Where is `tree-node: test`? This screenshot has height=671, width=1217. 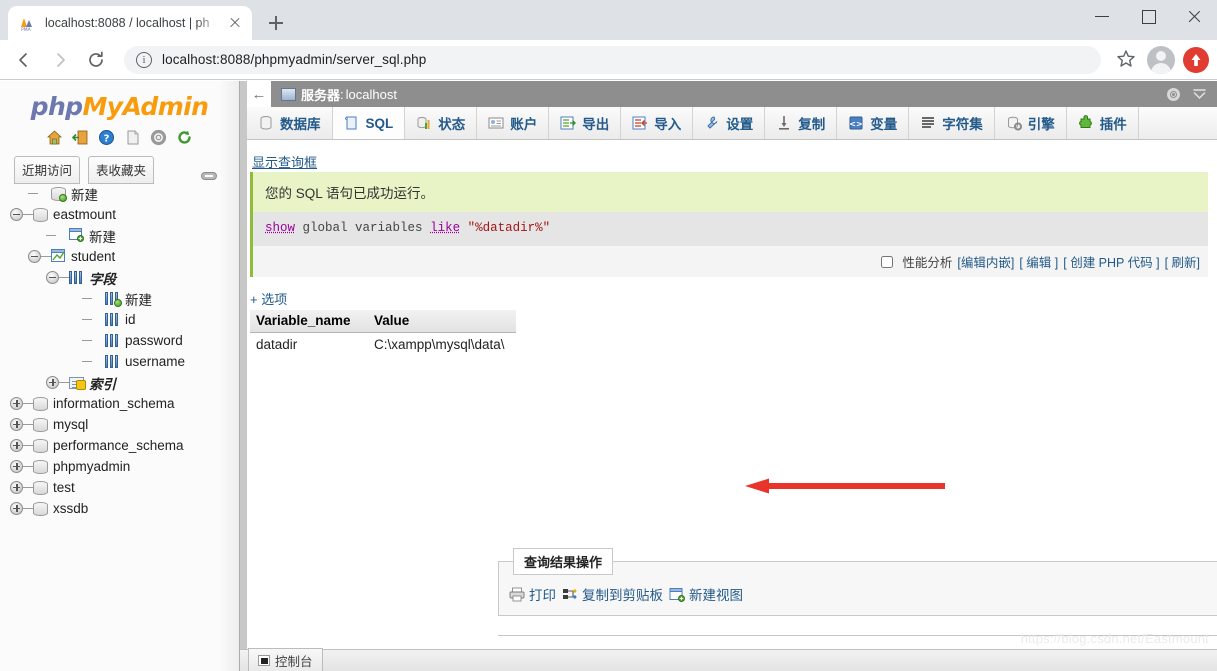 tree-node: test is located at coordinates (119, 487).